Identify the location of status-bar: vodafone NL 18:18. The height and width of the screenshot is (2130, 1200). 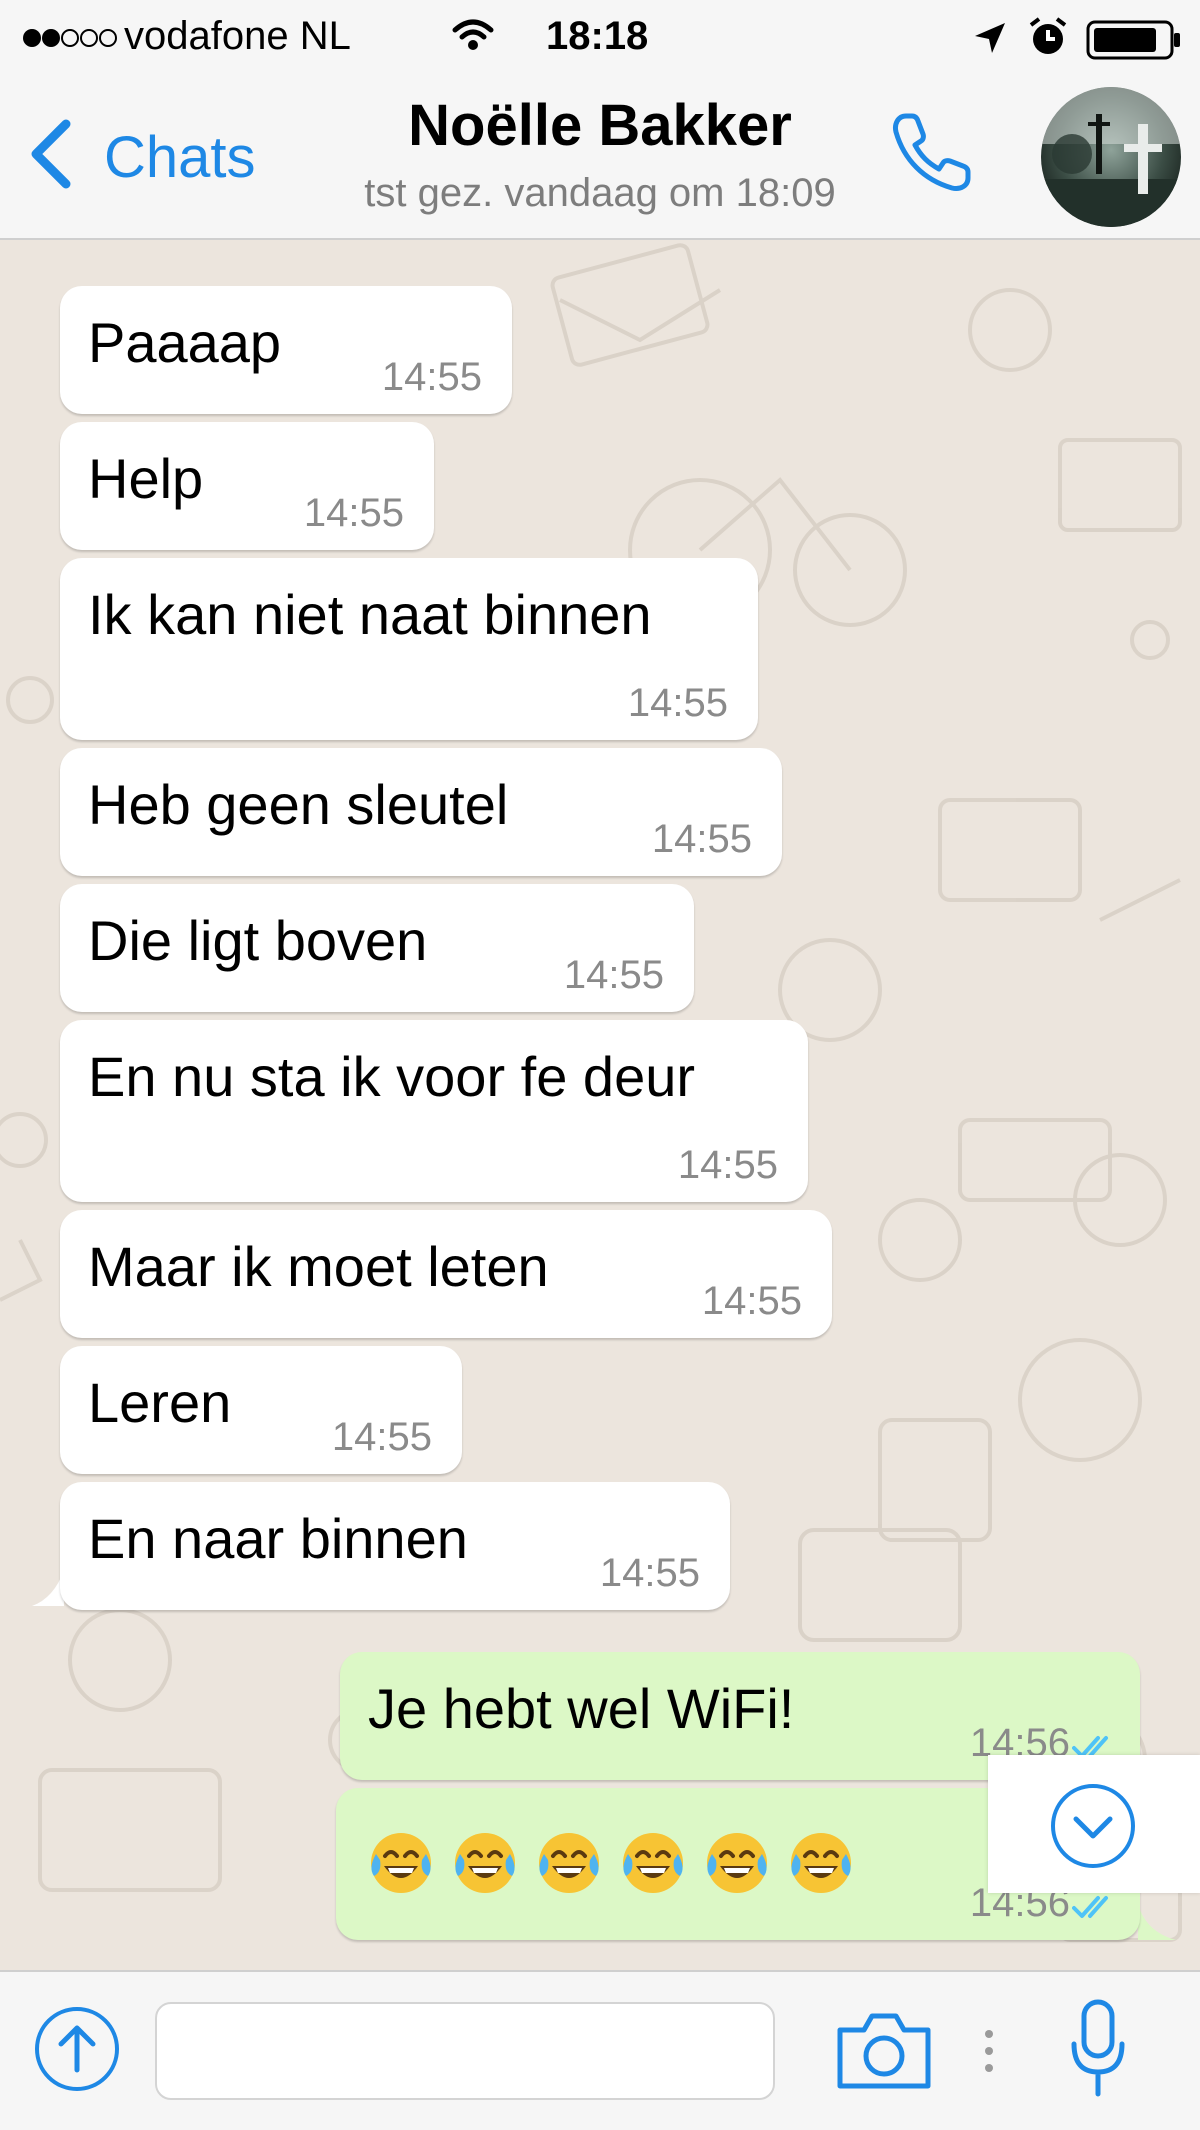
(600, 39).